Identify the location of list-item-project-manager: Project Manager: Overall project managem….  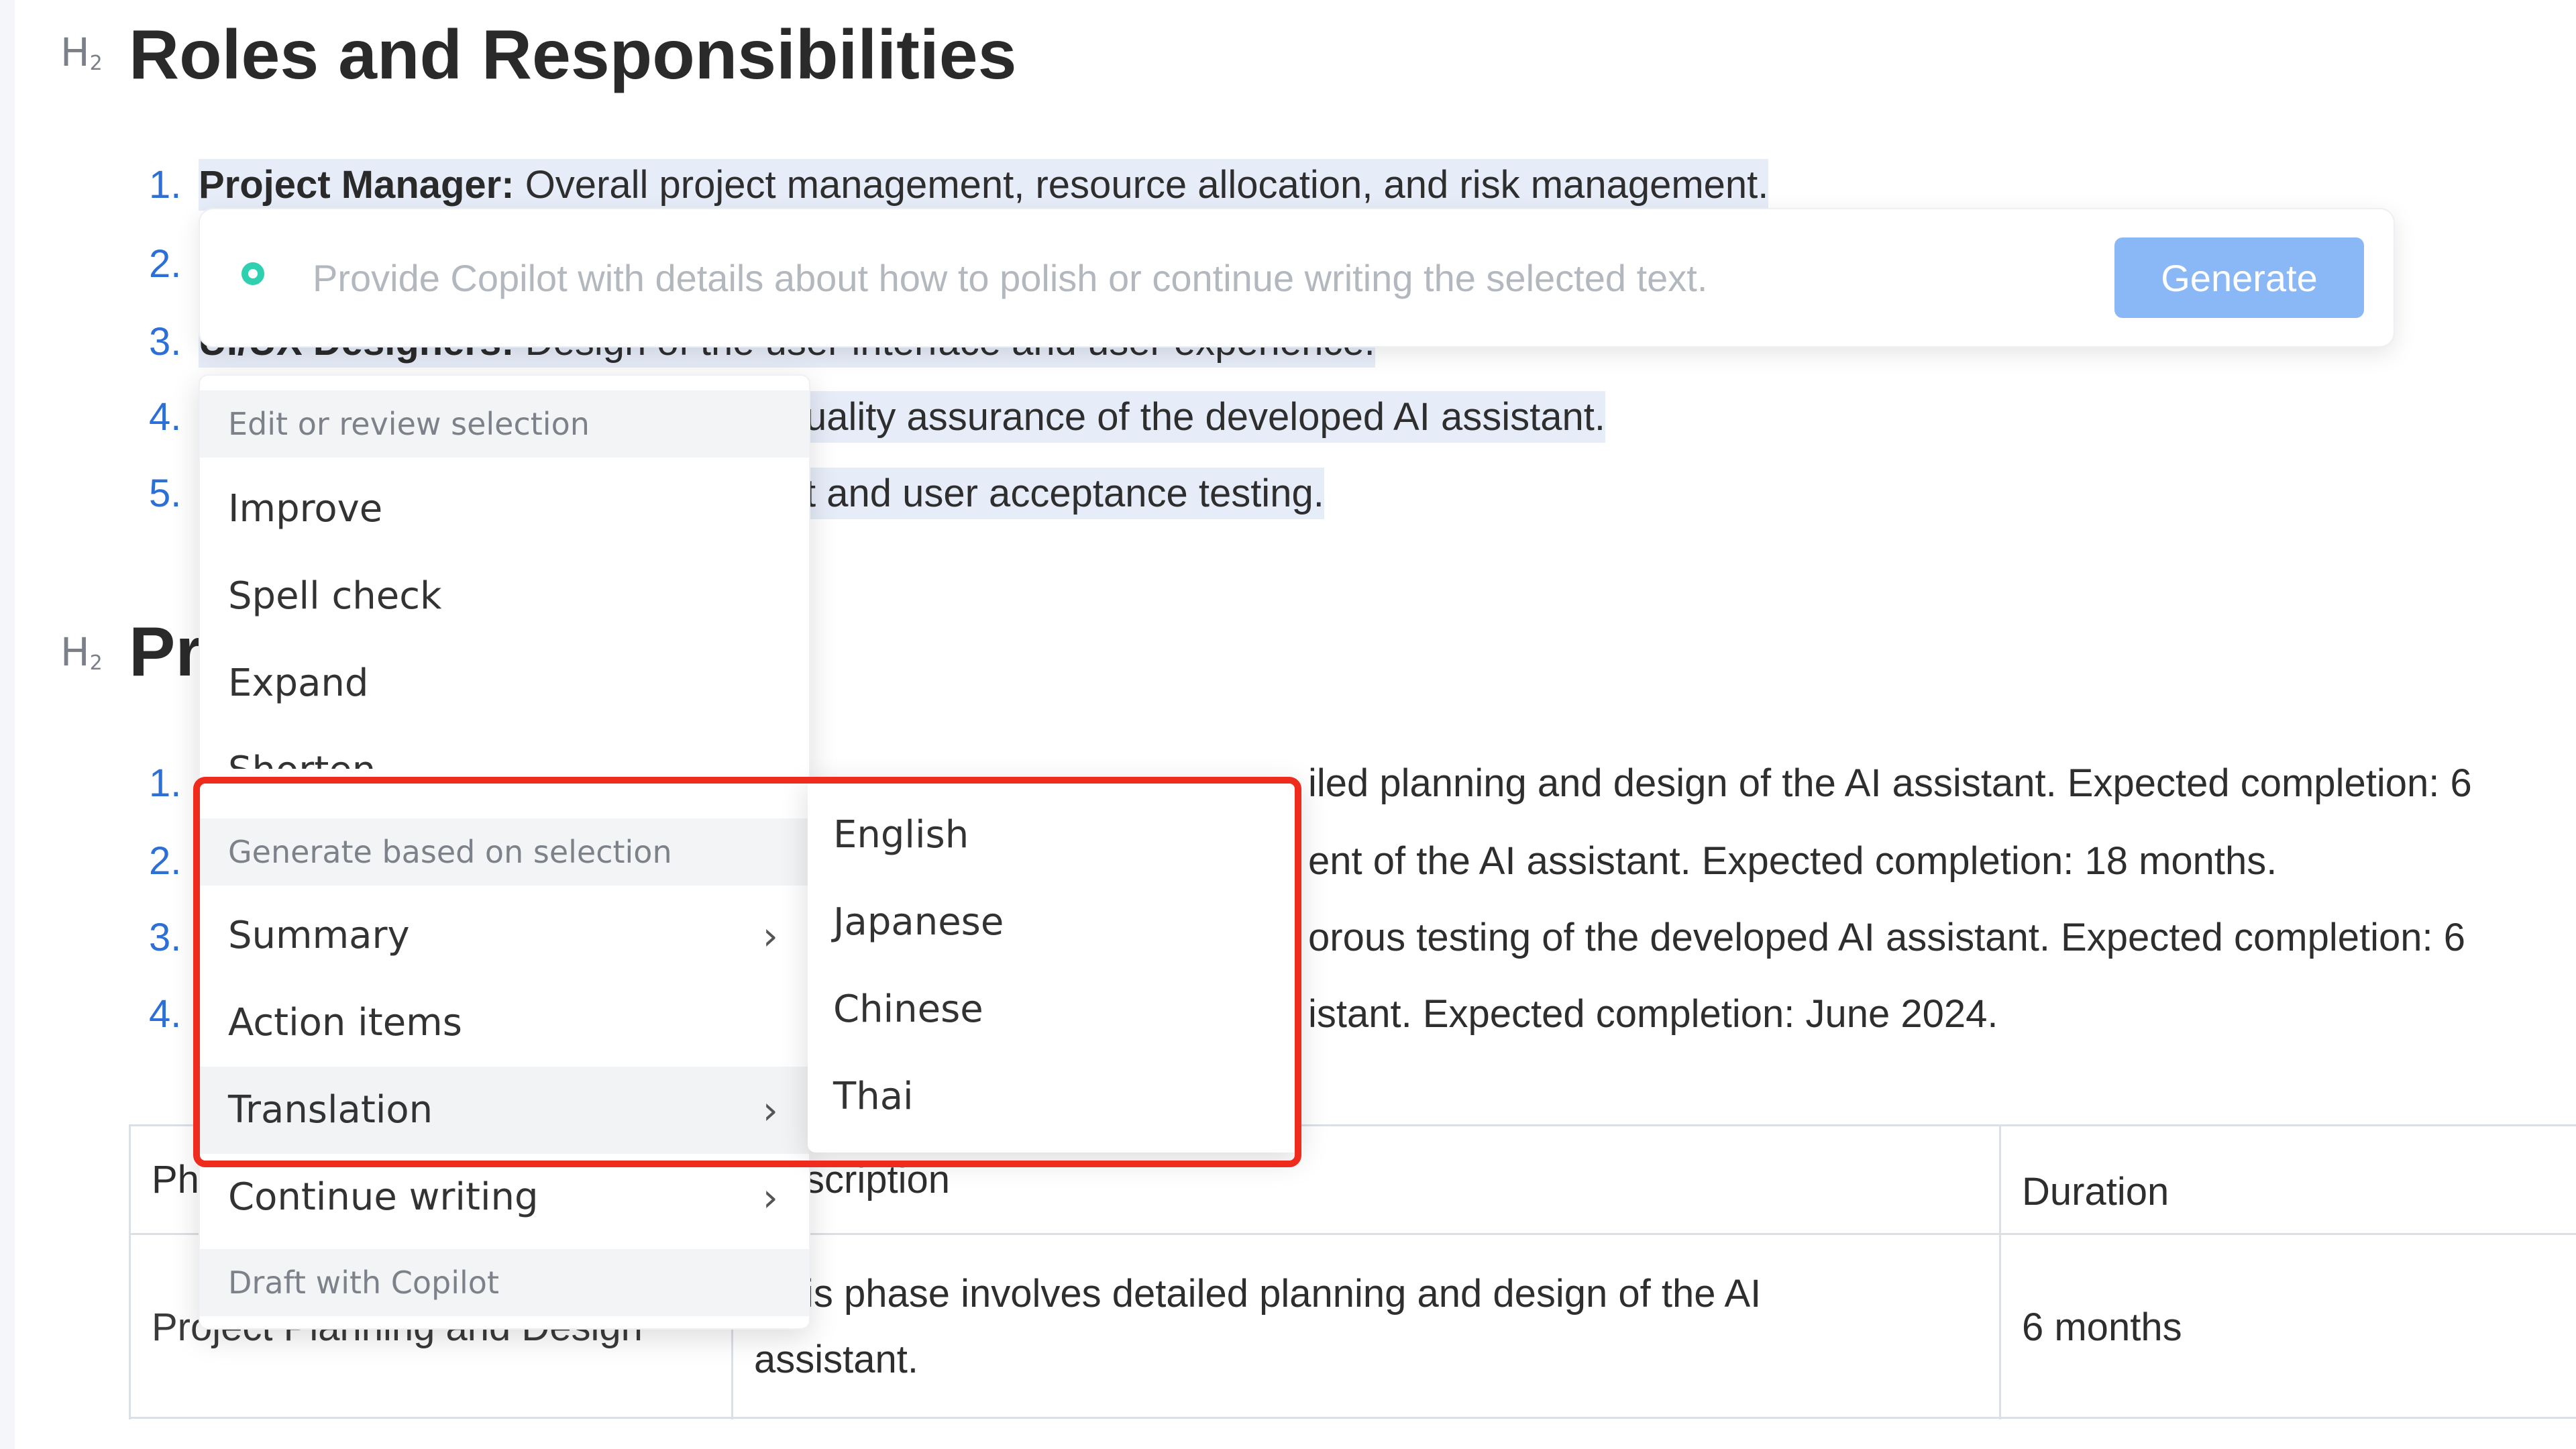
(984, 185).